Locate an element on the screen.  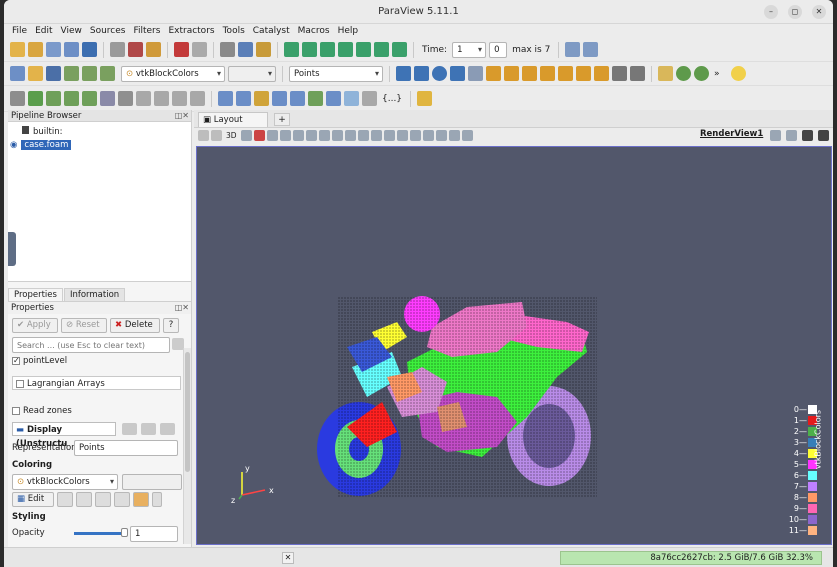
find-data-icon is located at coordinates (573, 49).